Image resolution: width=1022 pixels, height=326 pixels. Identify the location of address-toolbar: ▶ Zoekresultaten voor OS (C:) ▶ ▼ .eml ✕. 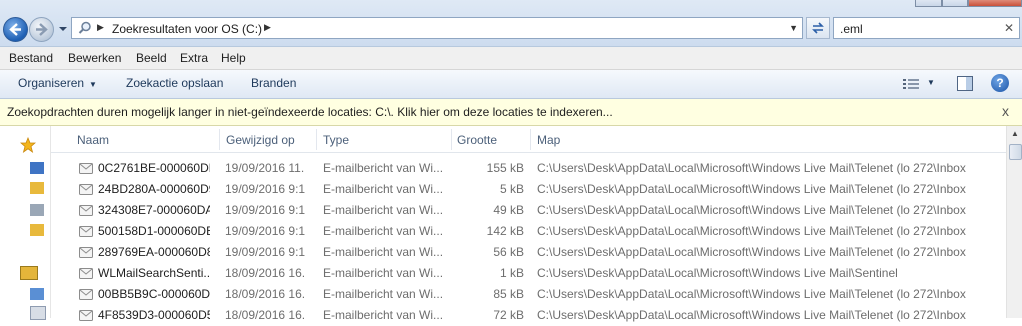
(511, 23).